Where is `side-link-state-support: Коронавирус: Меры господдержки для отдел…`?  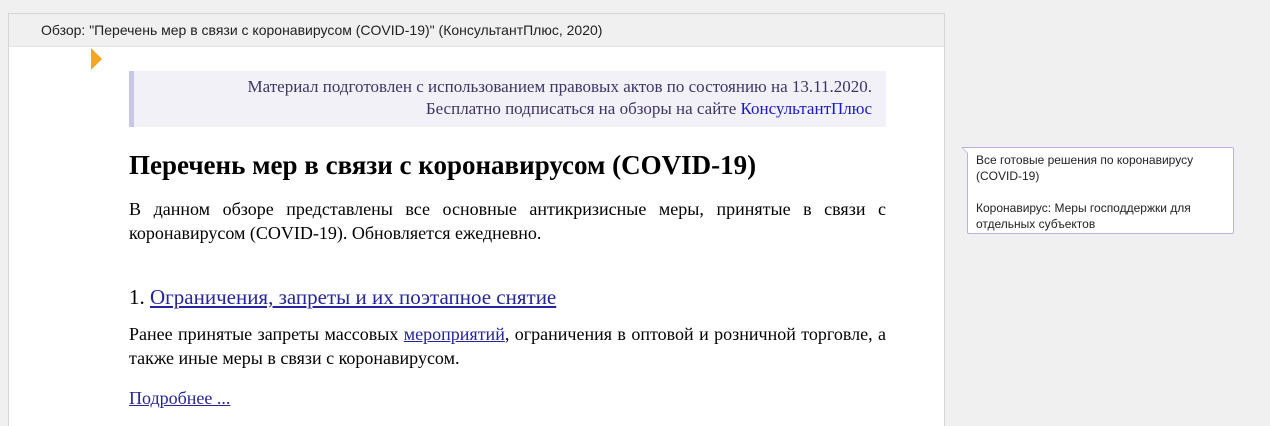
side-link-state-support: Коронавирус: Меры господдержки для отдел… is located at coordinates (1100, 216).